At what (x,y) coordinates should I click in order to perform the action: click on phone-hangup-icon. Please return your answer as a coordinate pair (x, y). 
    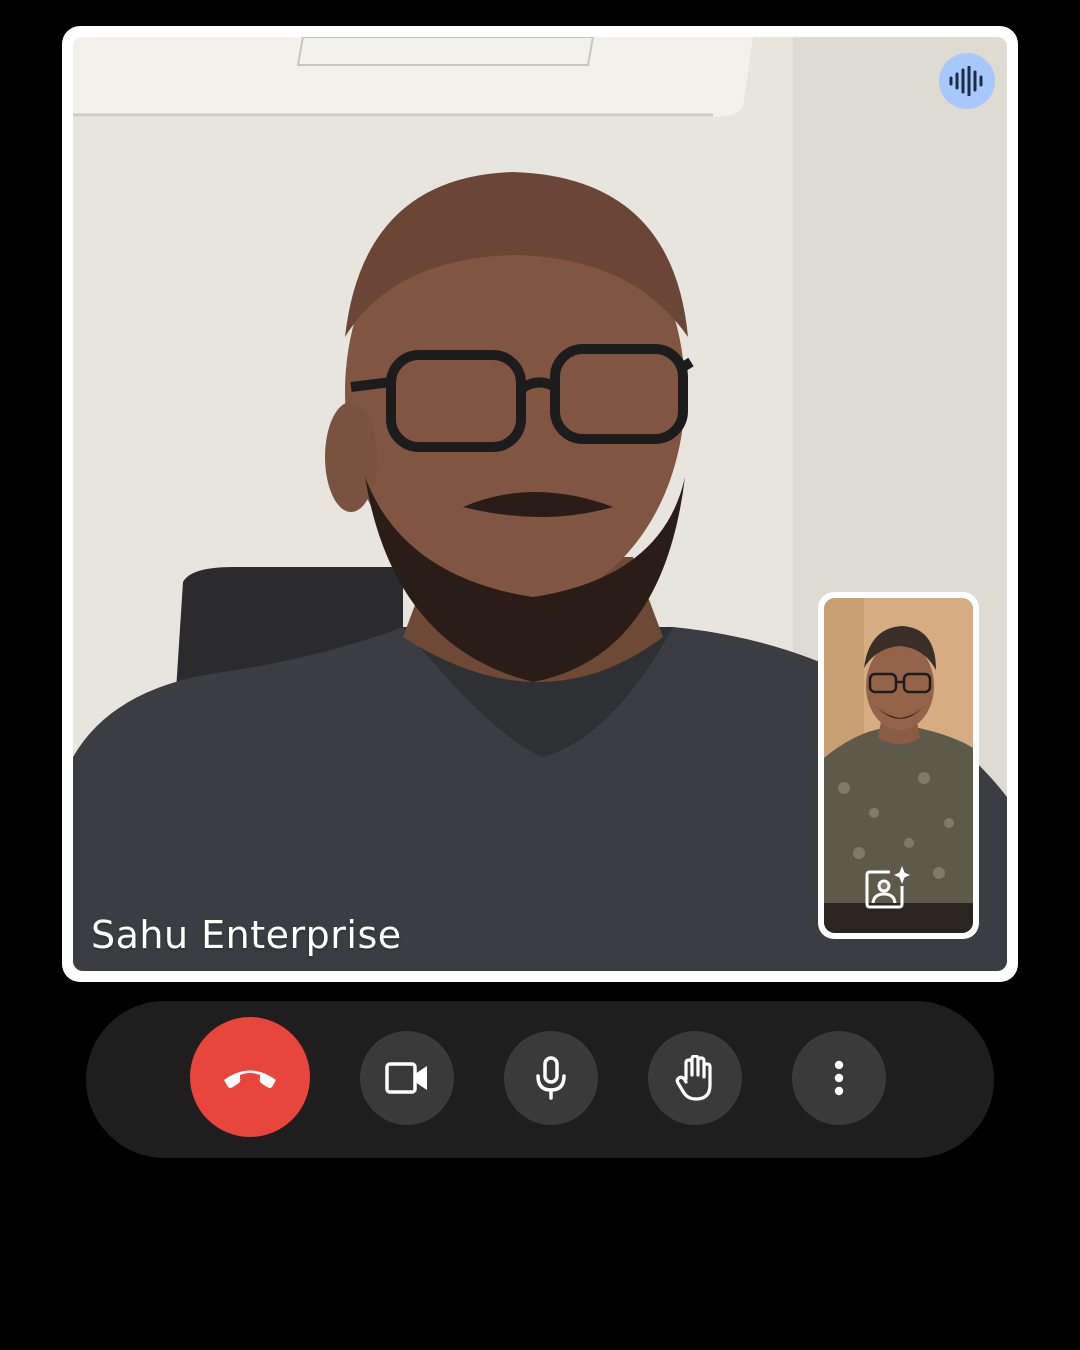
    Looking at the image, I should click on (250, 1079).